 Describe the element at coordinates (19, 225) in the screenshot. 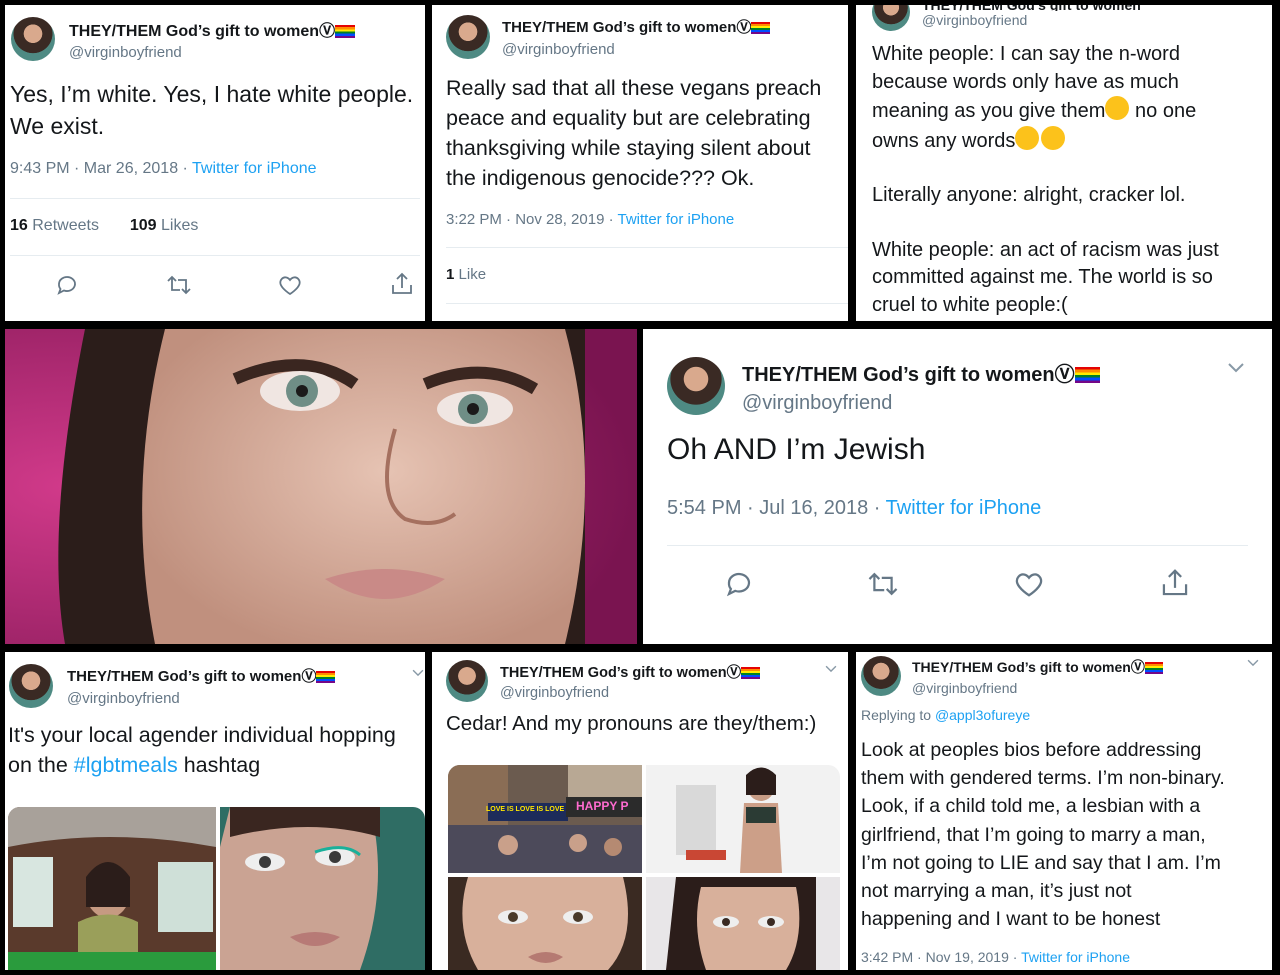

I see `retweet-count: 16` at that location.